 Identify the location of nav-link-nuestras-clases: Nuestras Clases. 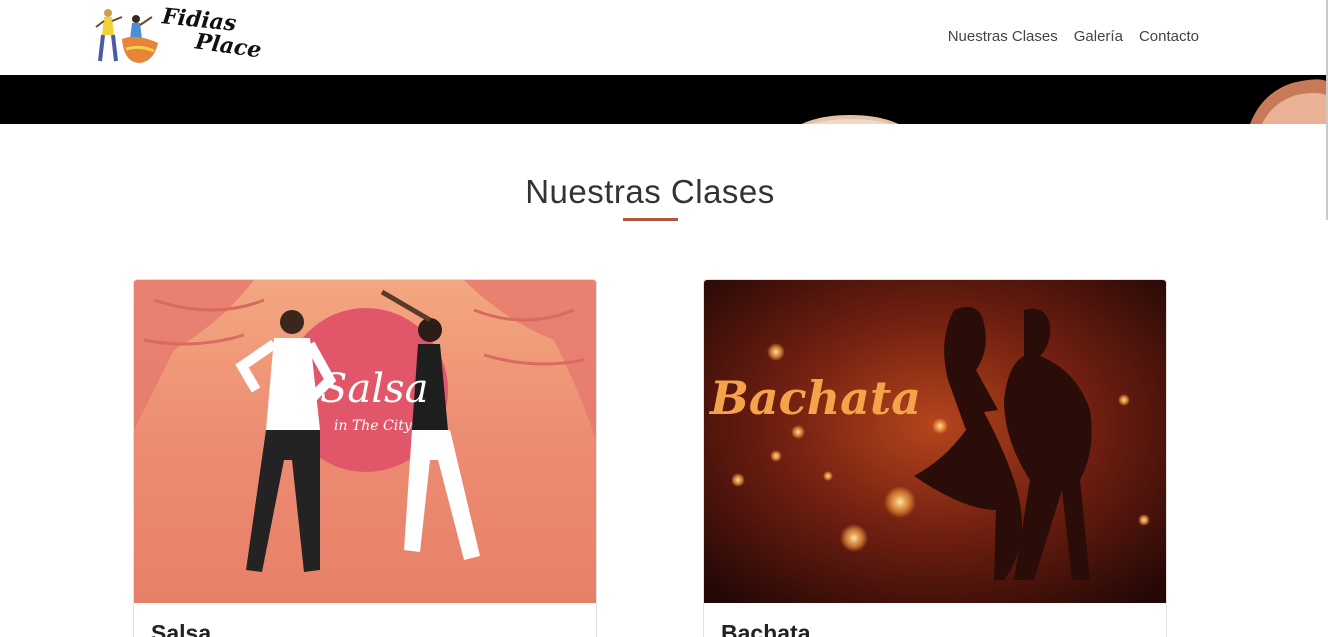
(1003, 36).